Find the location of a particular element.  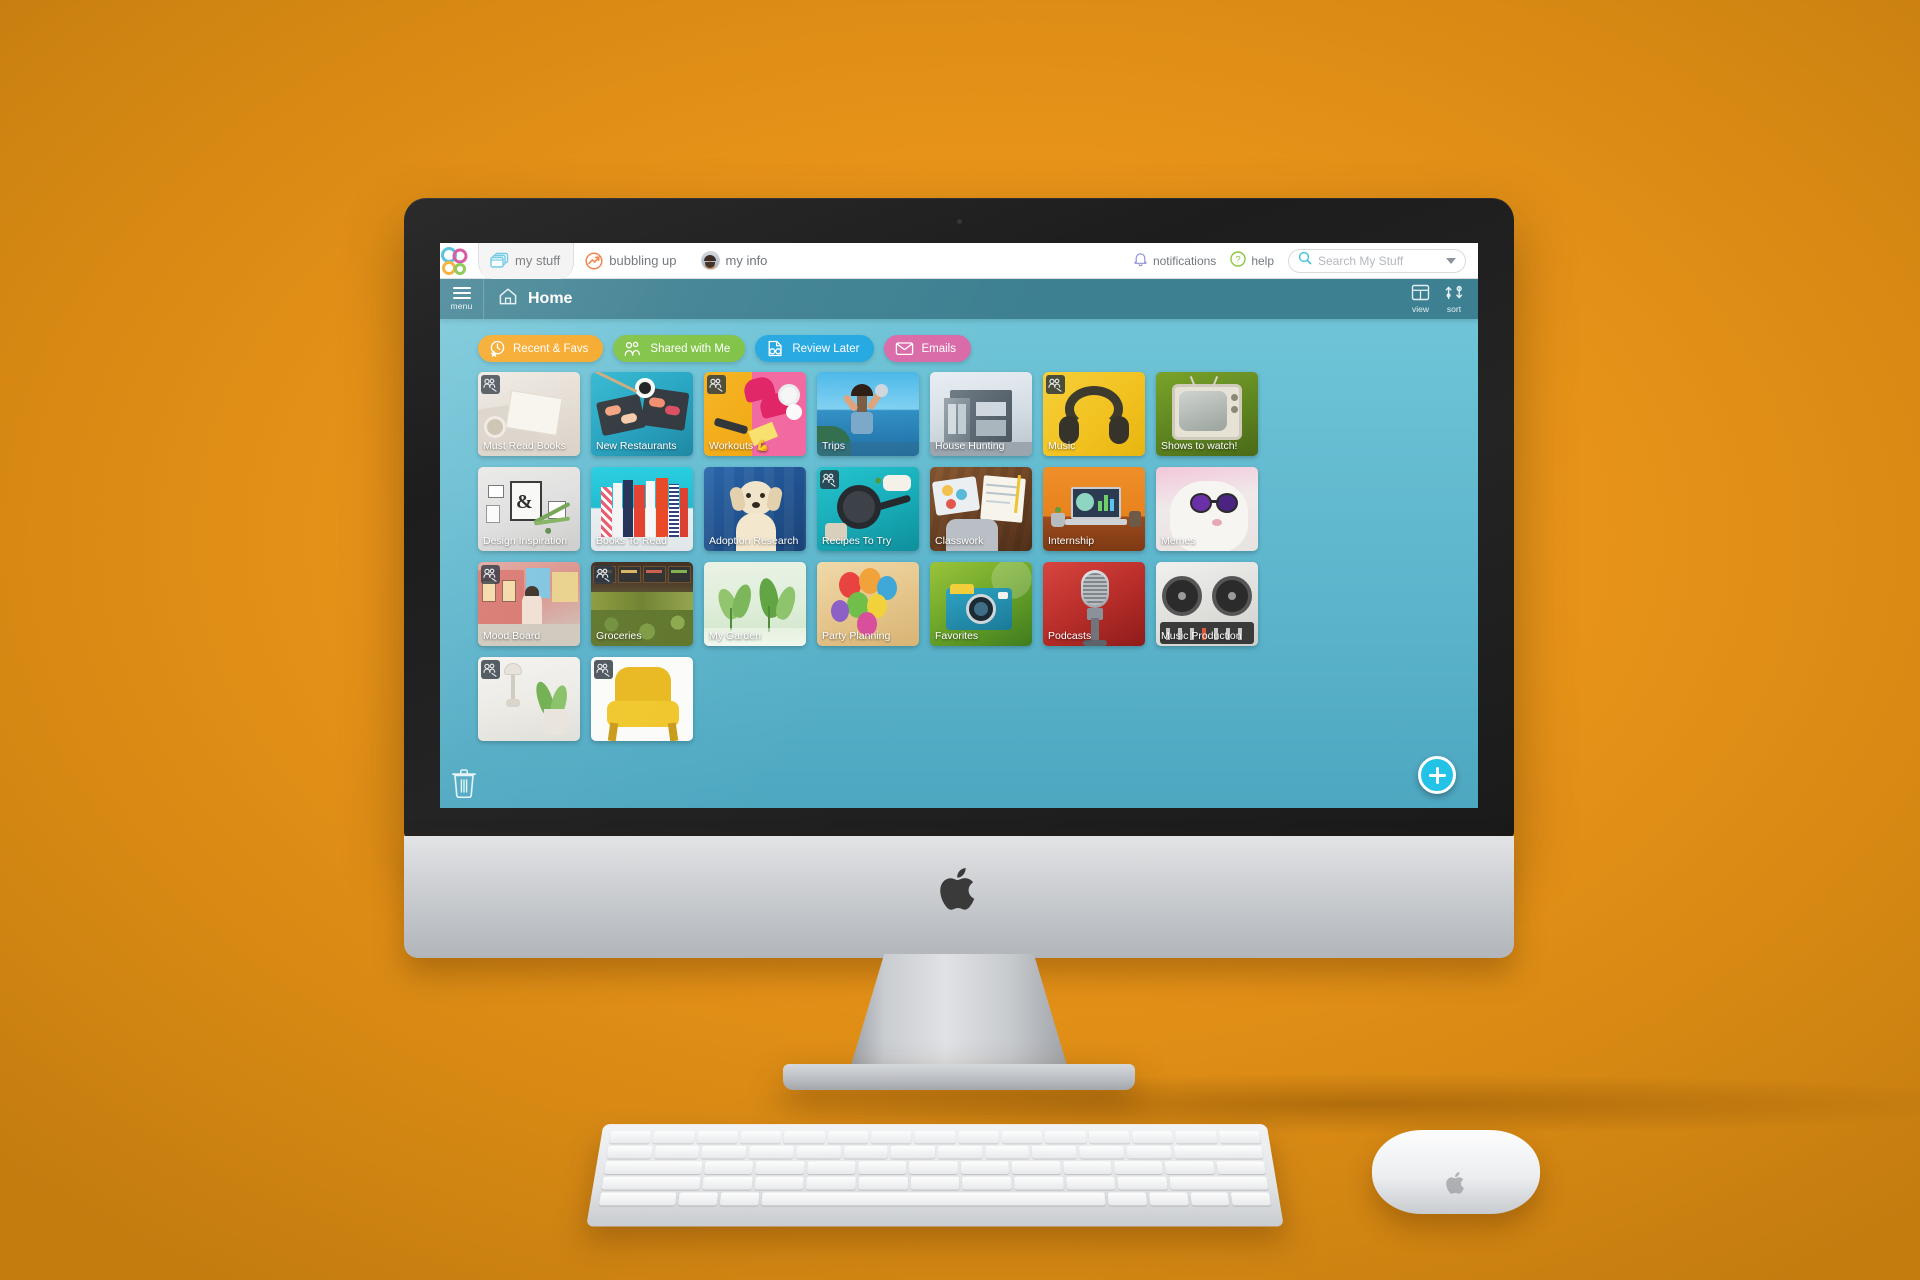

sort-button: sort is located at coordinates (1454, 299).